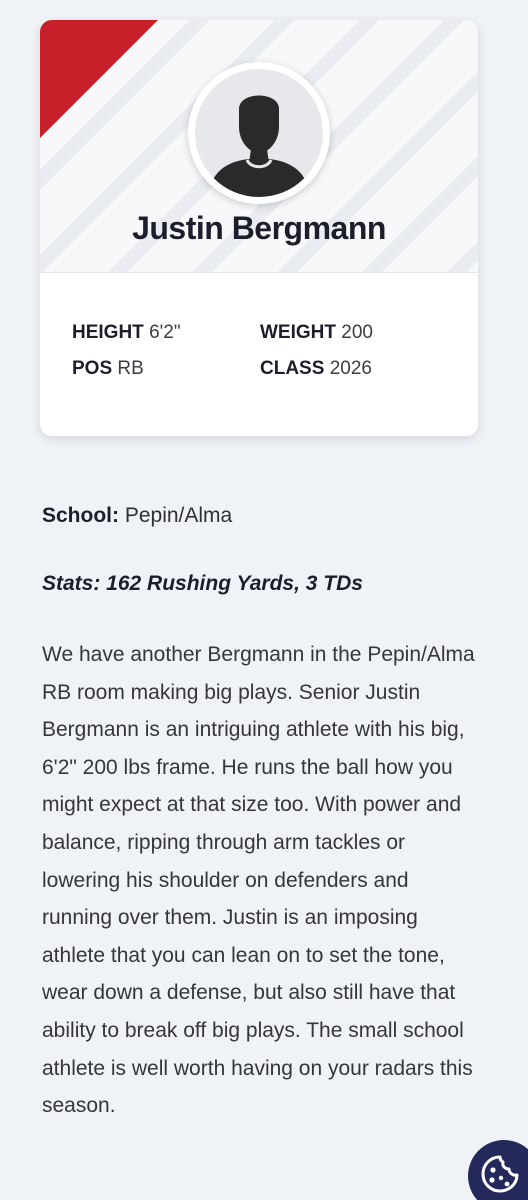 This screenshot has height=1200, width=528. I want to click on weight-attribute: WEIGHT 200, so click(354, 333).